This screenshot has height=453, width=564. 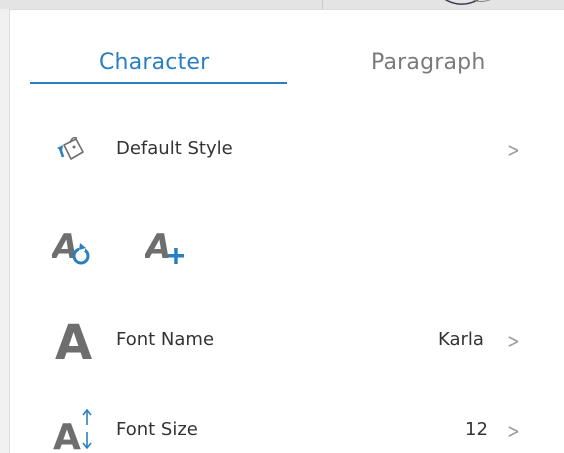 I want to click on font-size-row: A Font Size 12 >, so click(x=287, y=429).